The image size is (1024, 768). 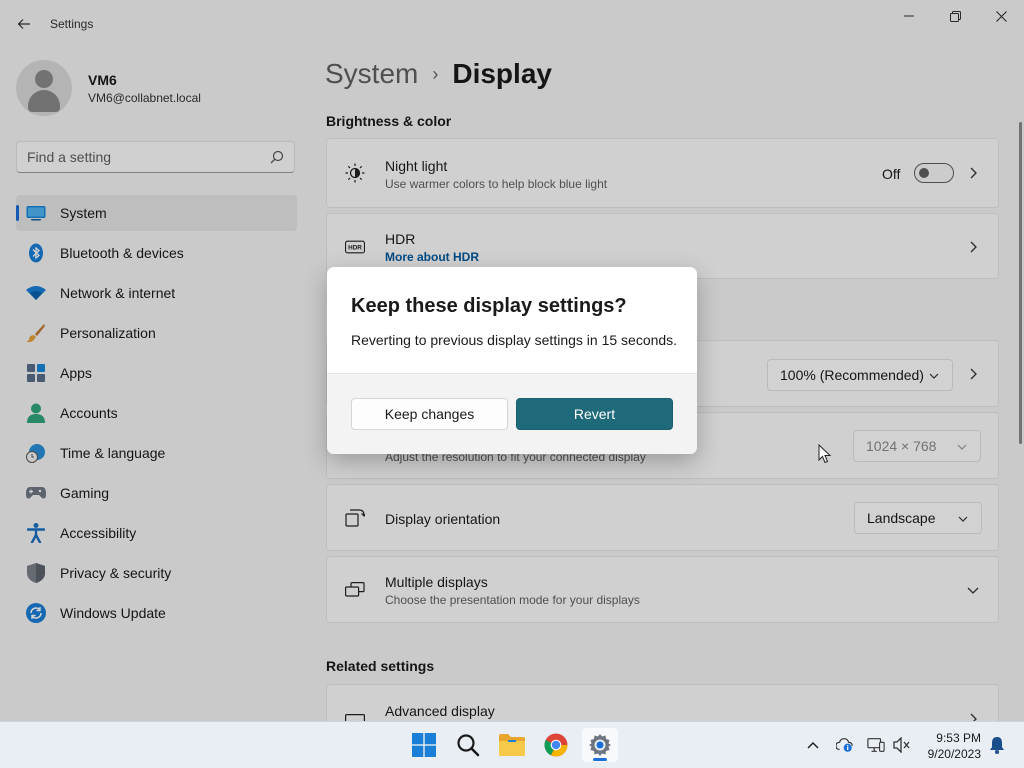 I want to click on revert-button: Revert, so click(x=594, y=414).